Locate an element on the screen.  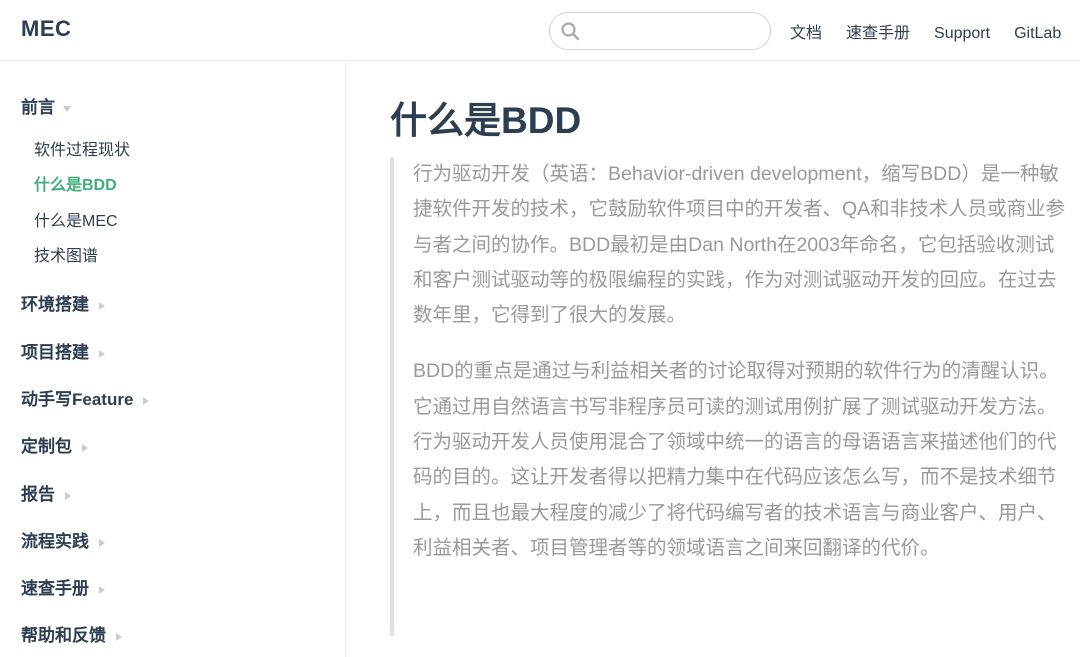
search-input is located at coordinates (676, 32).